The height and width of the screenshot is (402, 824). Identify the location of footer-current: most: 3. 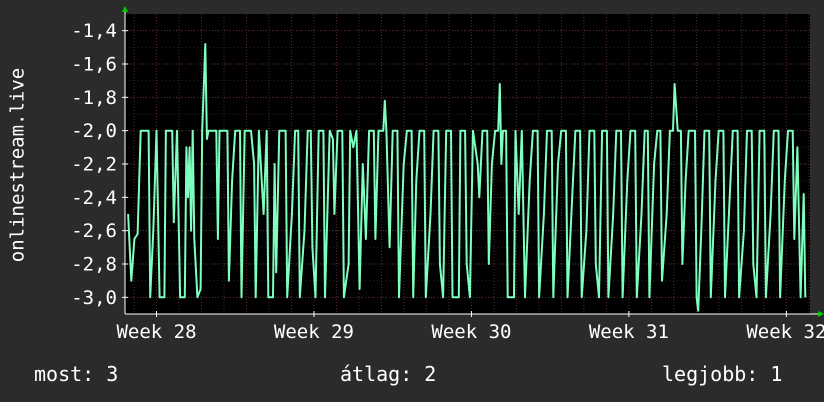
(76, 374).